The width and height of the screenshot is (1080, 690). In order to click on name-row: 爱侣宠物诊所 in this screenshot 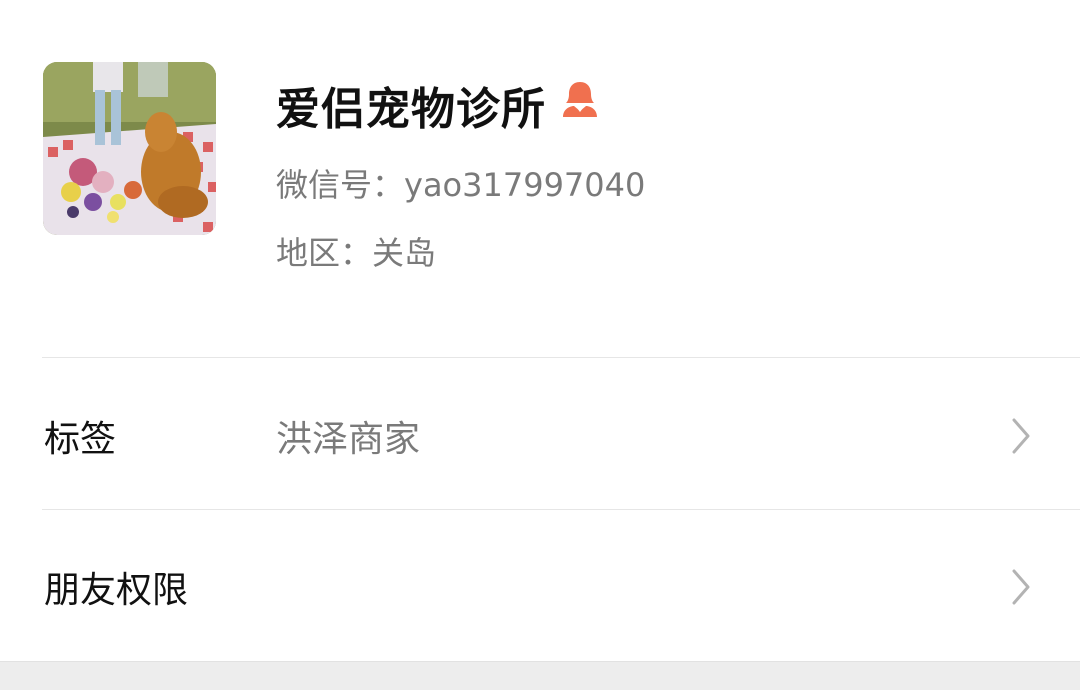, I will do `click(438, 105)`.